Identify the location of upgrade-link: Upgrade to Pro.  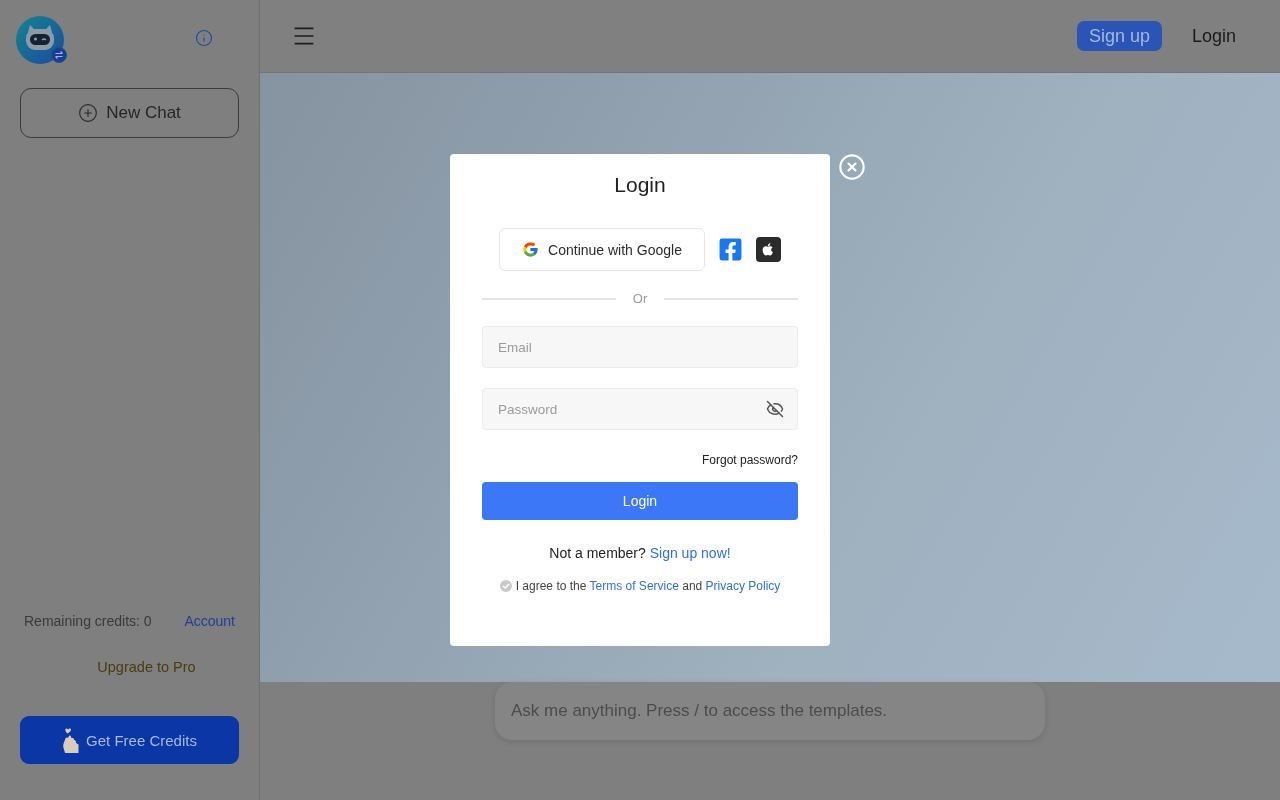
(146, 667).